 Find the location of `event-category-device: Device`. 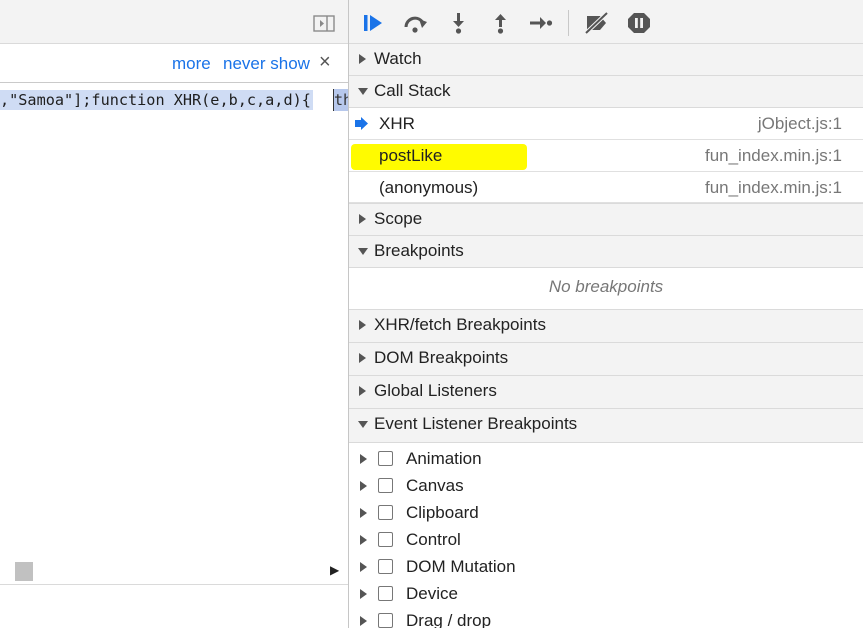

event-category-device: Device is located at coordinates (606, 594).